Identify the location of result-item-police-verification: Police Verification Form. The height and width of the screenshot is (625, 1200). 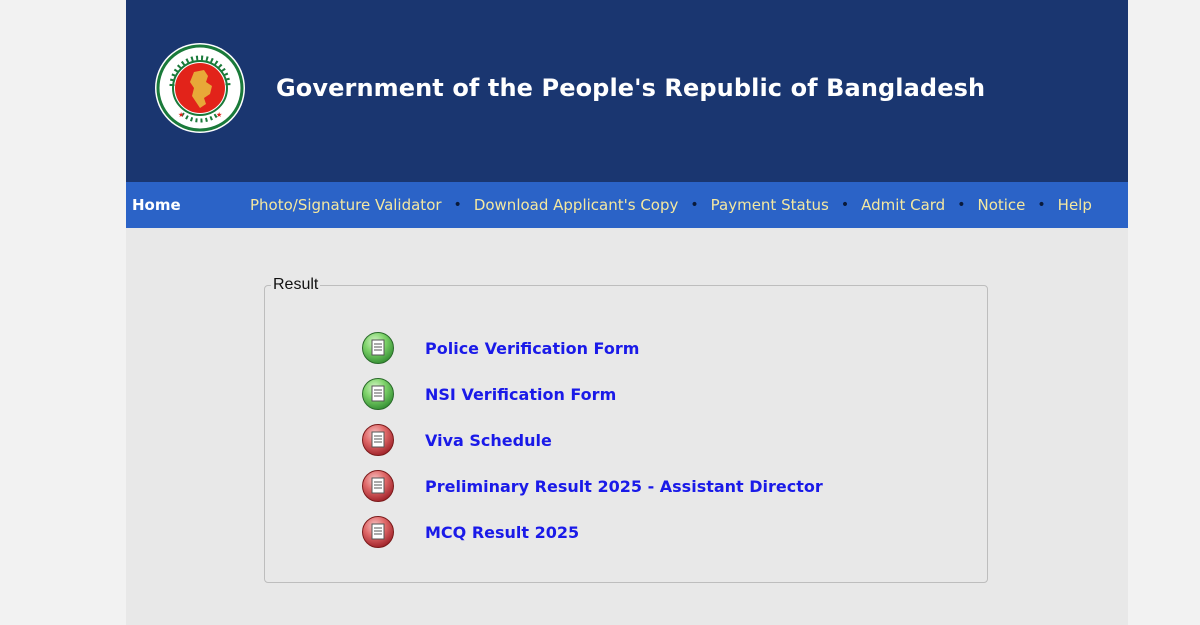
(500, 348).